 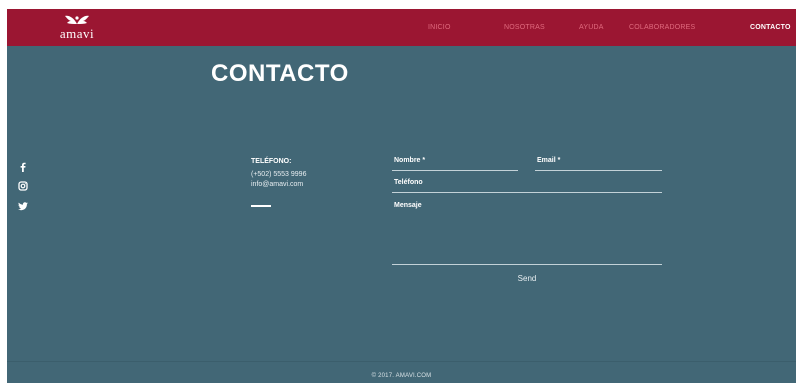 I want to click on nav-item-nosotras: NOSOTRAS, so click(x=524, y=27).